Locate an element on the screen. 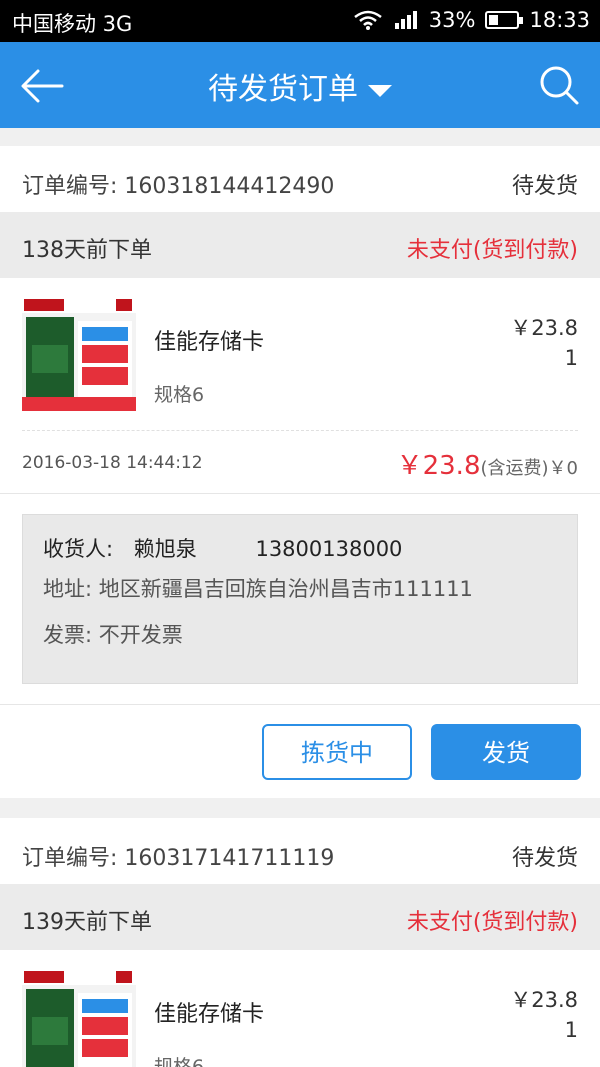 The height and width of the screenshot is (1067, 600). order-number: 订单编号: 160318144412490 is located at coordinates (178, 186).